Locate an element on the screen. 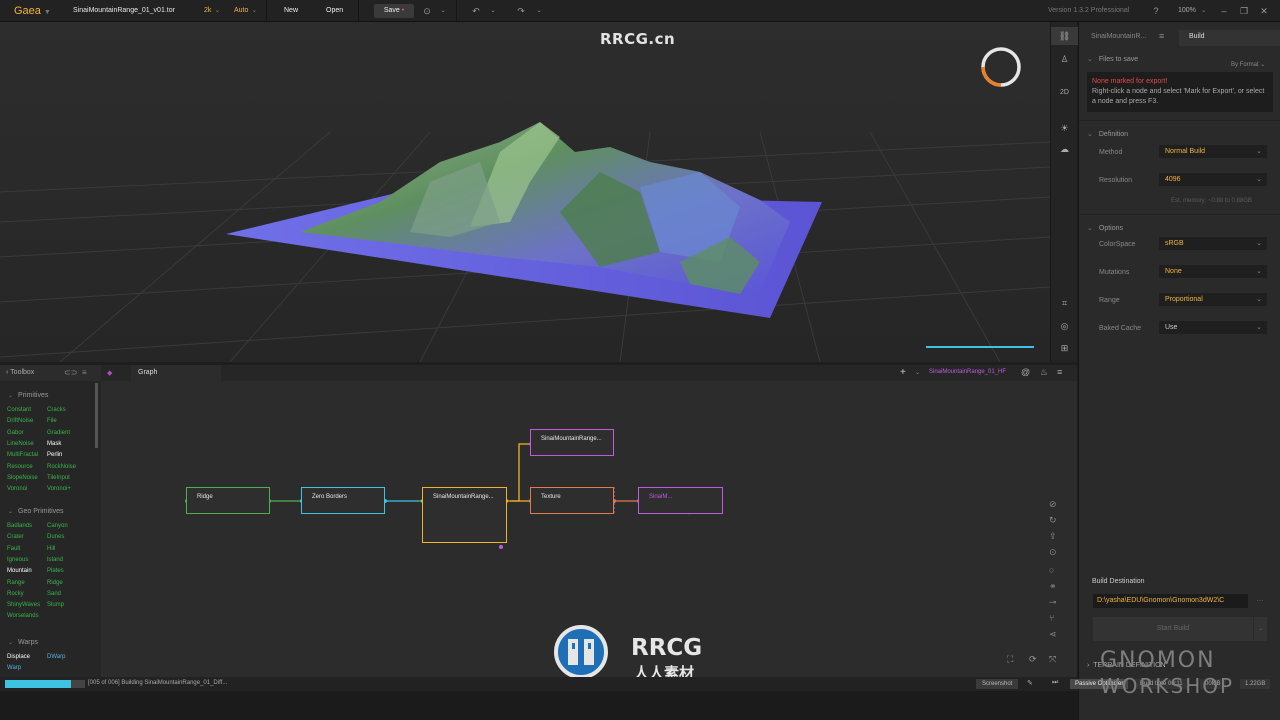  toolbox-node-item: LineNoise is located at coordinates (20, 444).